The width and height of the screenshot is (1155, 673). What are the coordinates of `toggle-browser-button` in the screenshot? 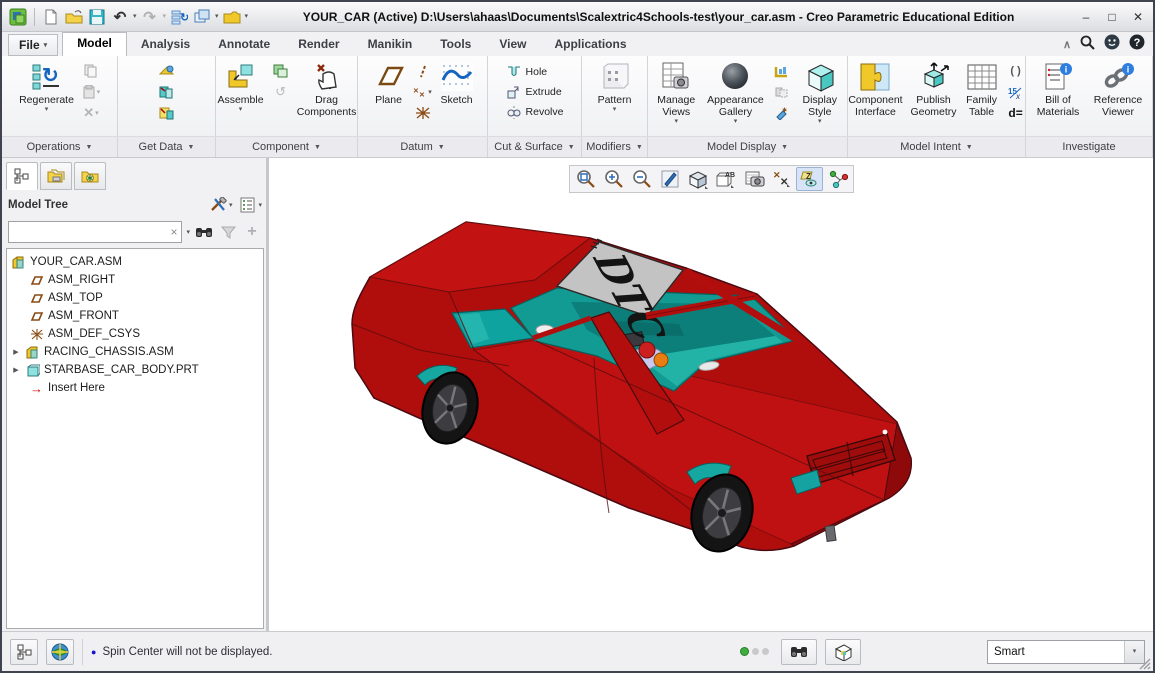 It's located at (60, 651).